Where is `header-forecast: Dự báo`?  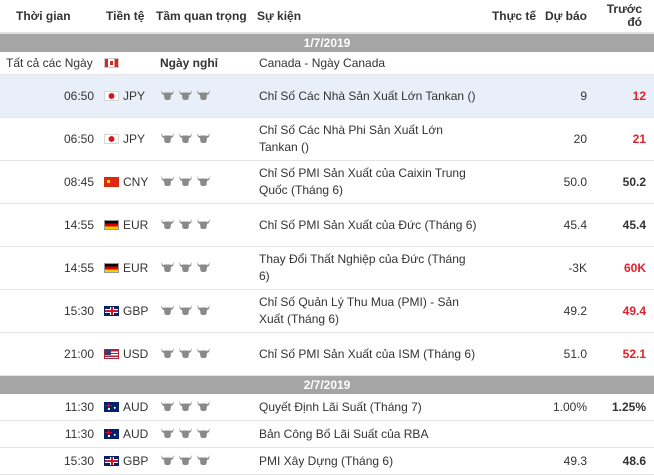
header-forecast: Dự báo is located at coordinates (565, 17).